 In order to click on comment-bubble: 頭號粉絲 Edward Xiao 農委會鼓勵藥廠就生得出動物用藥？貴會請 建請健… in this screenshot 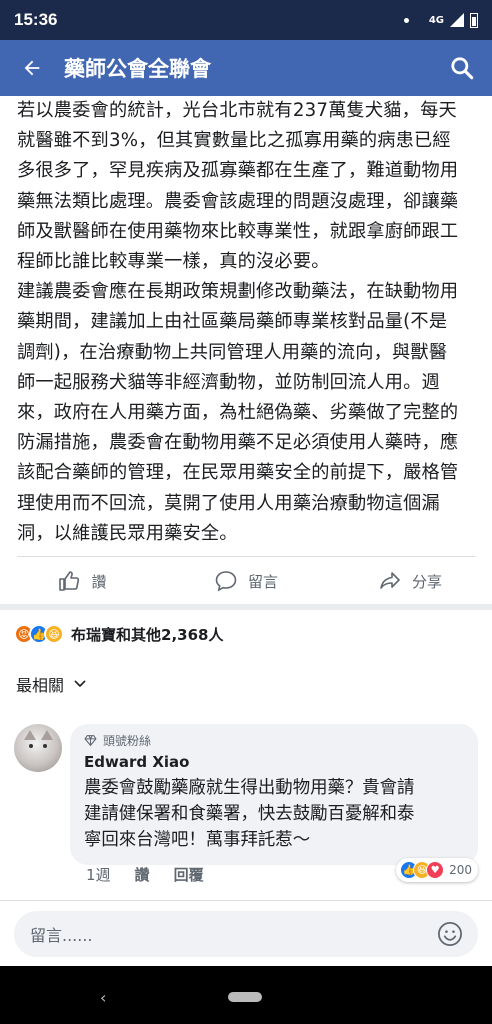, I will do `click(274, 794)`.